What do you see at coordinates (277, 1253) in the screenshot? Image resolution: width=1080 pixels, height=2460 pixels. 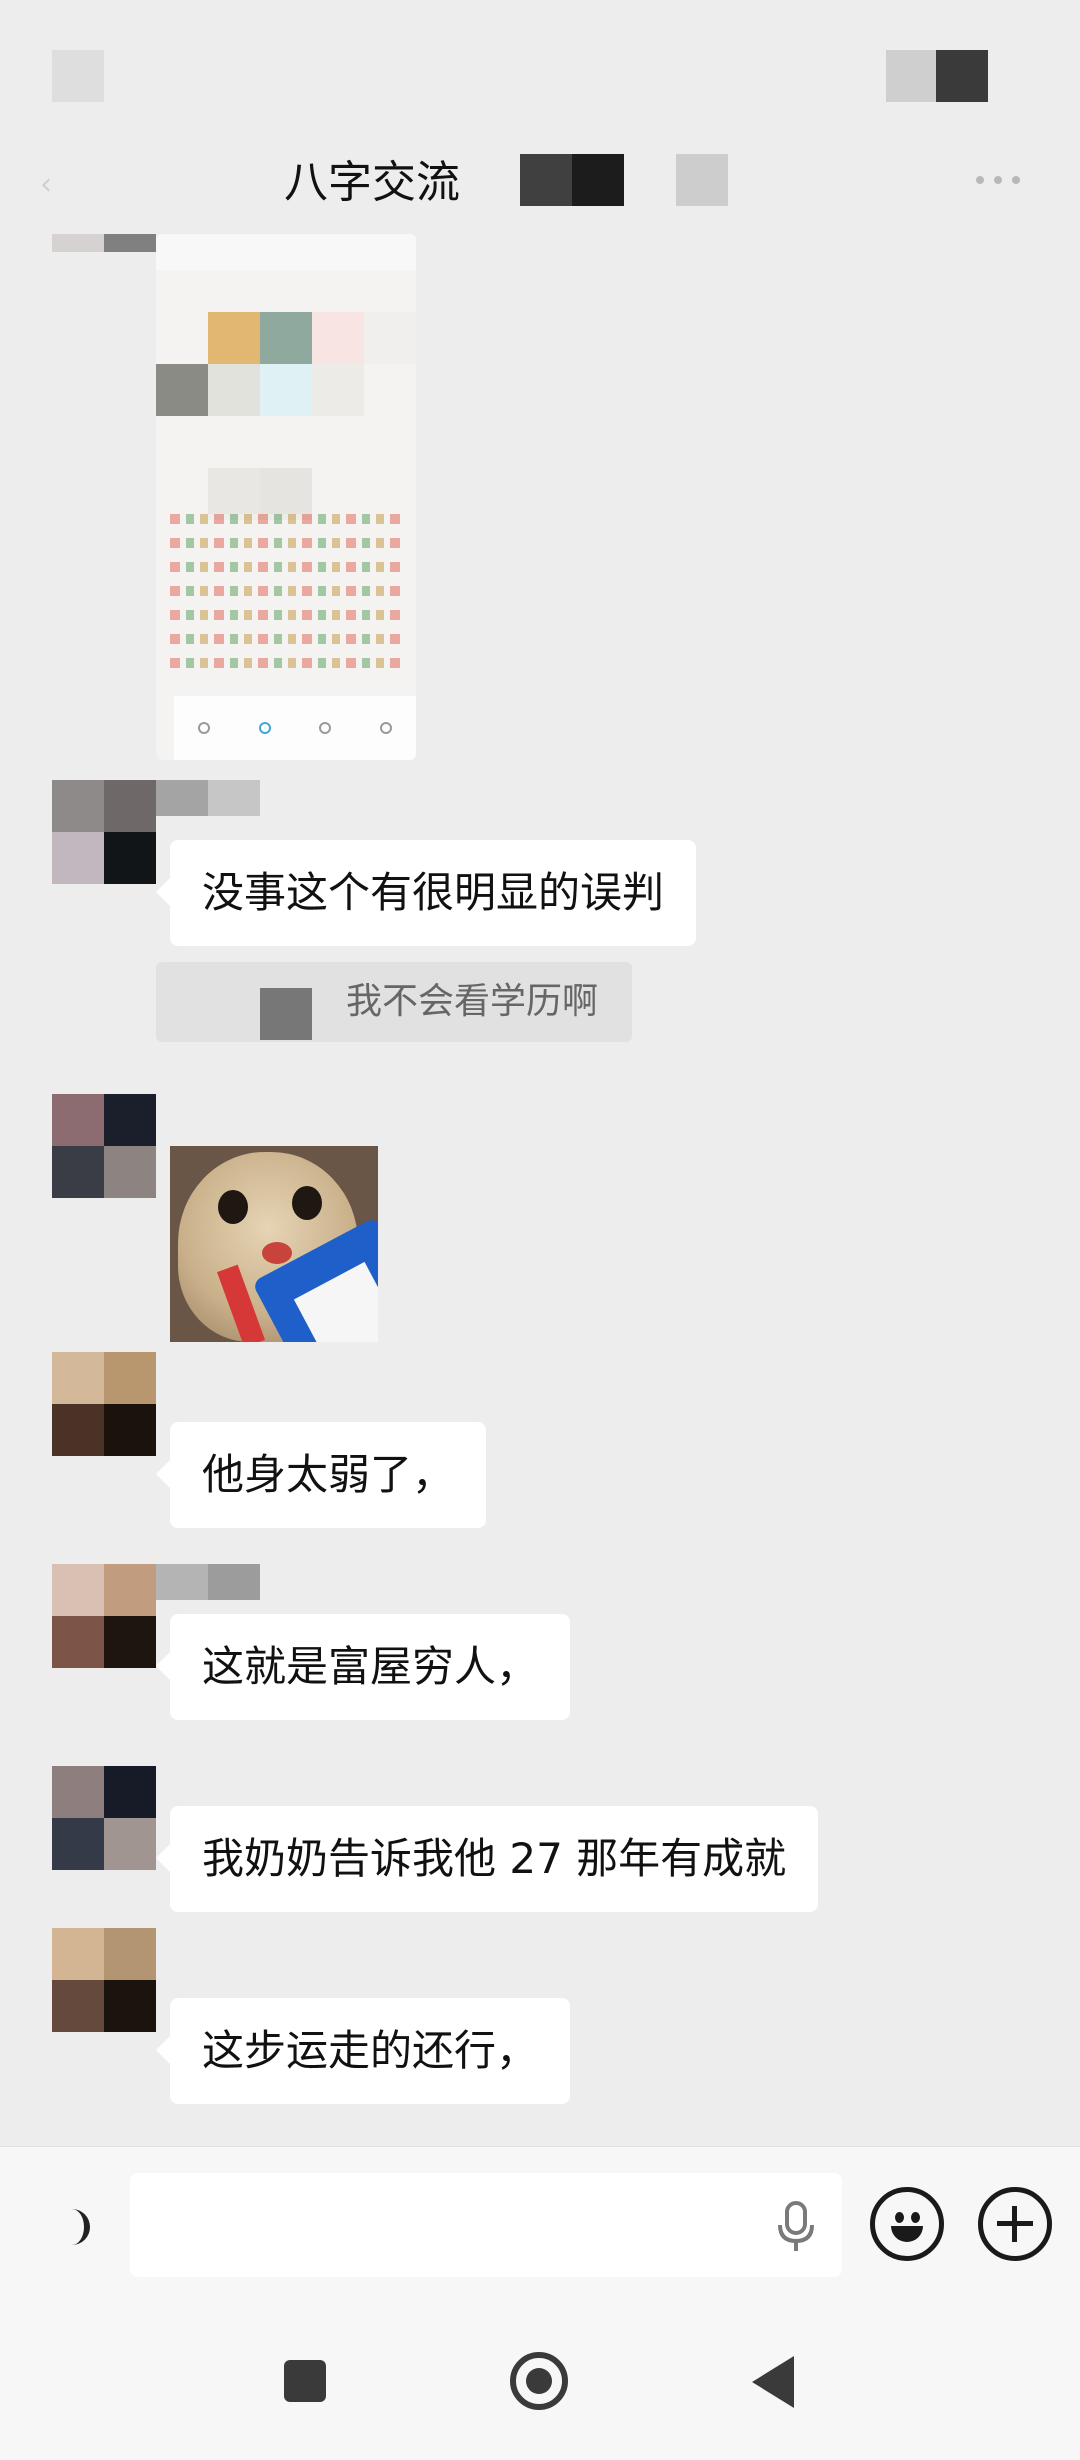 I see `cat-nose` at bounding box center [277, 1253].